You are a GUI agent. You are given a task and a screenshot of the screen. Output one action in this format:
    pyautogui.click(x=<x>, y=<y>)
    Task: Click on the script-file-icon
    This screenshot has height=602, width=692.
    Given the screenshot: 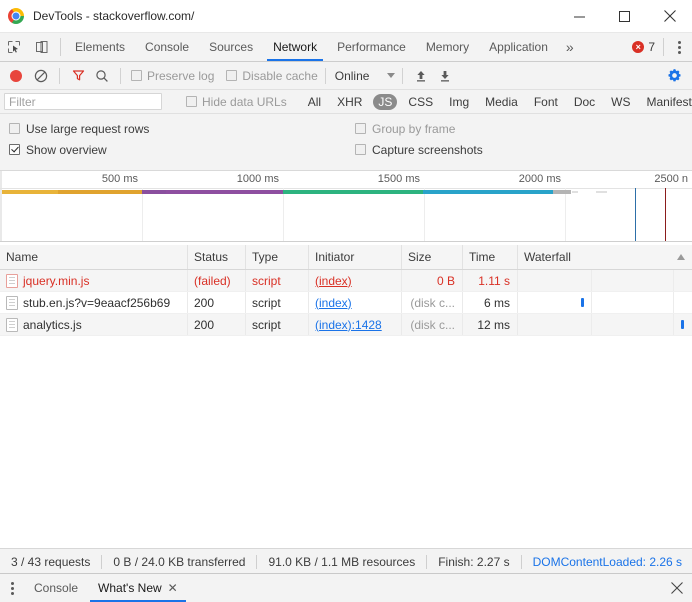 What is the action you would take?
    pyautogui.click(x=12, y=280)
    